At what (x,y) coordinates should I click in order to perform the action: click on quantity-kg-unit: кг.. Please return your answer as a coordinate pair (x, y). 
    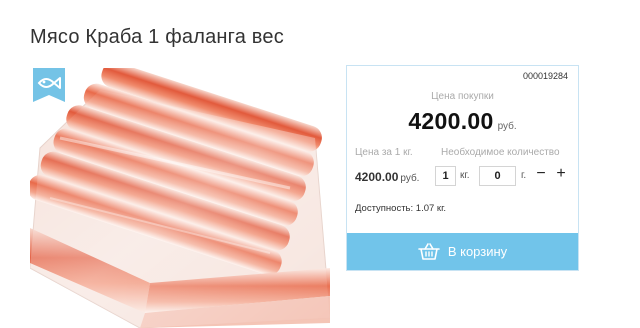
    Looking at the image, I should click on (465, 175).